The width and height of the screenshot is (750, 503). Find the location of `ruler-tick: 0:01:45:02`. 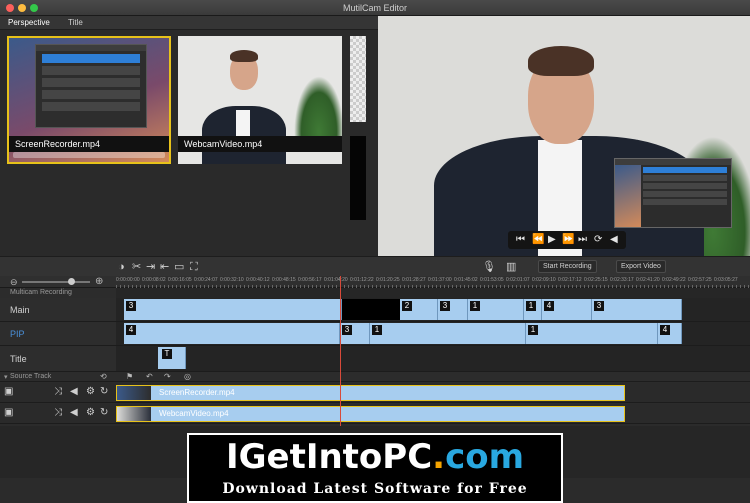

ruler-tick: 0:01:45:02 is located at coordinates (466, 280).